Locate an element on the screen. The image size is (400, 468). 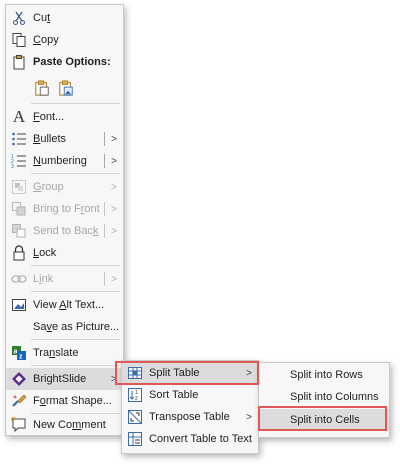
split-table-label: Split Table is located at coordinates (174, 373).